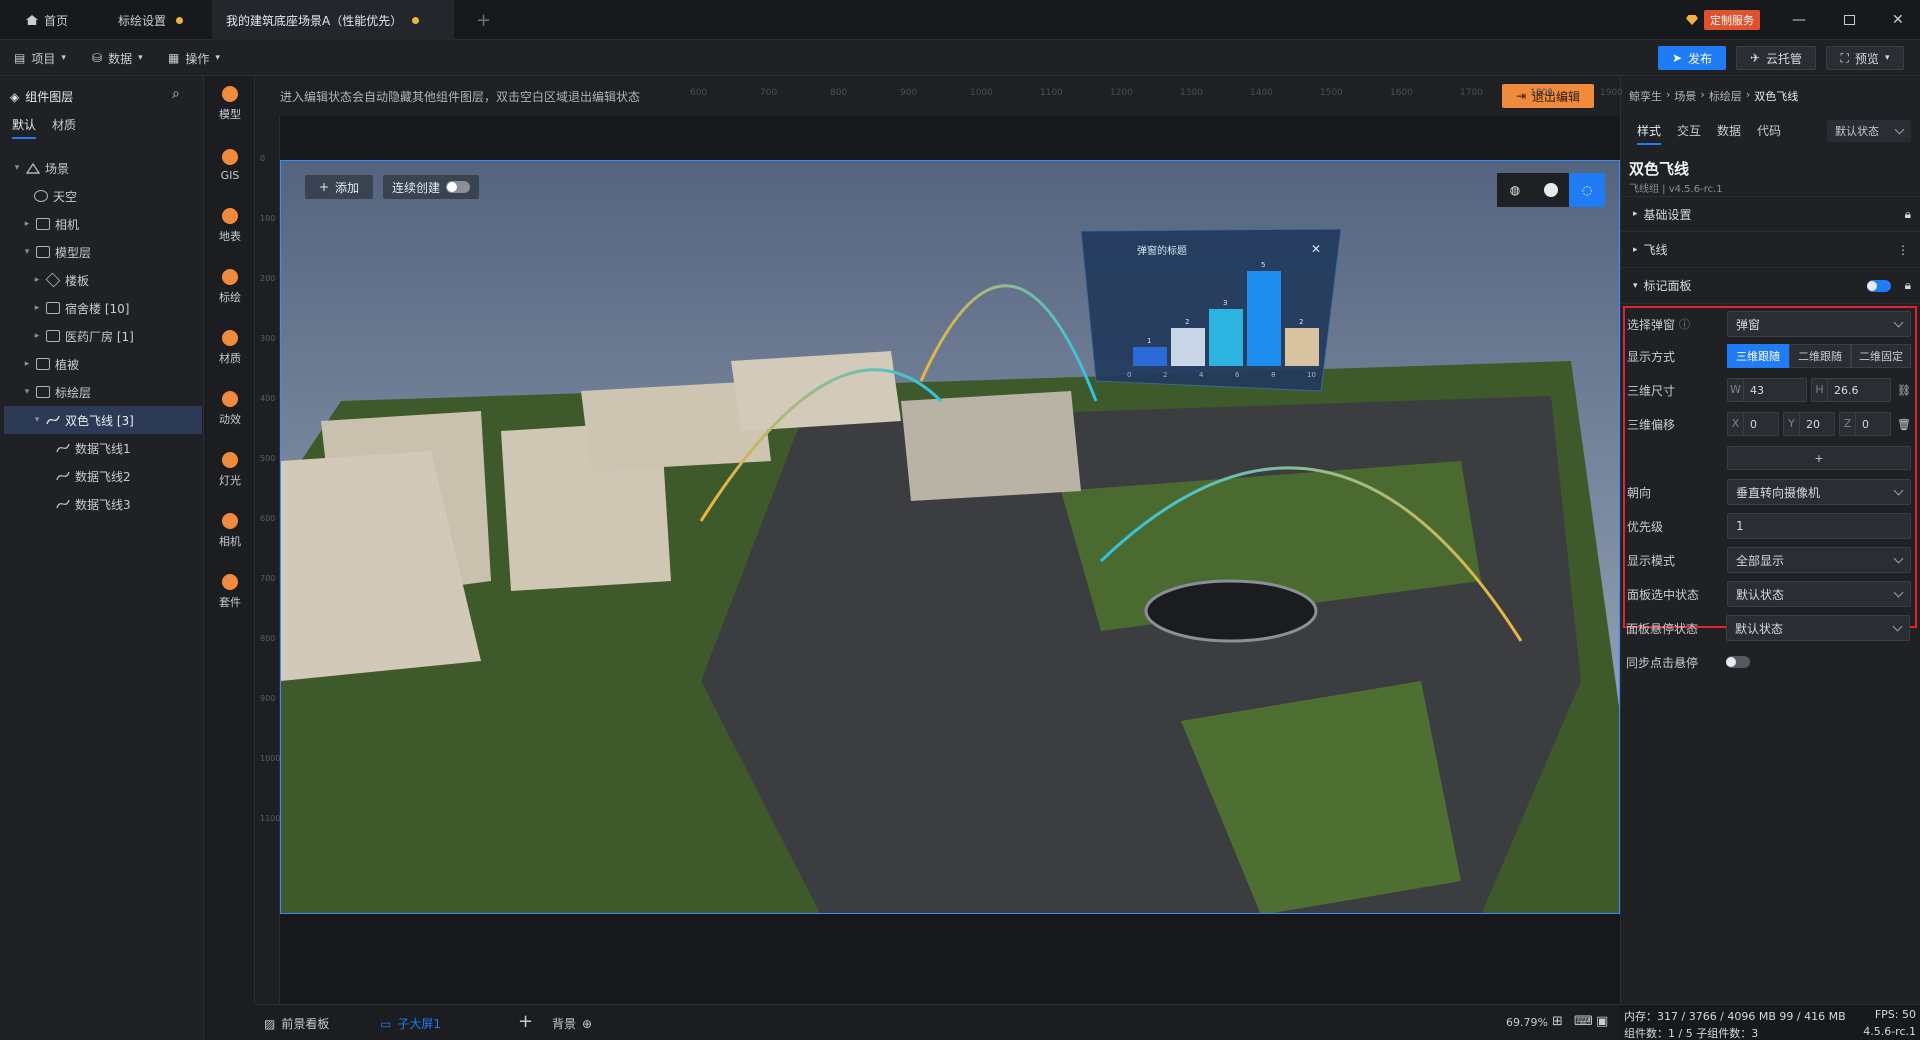 The image size is (1920, 1040). What do you see at coordinates (1904, 424) in the screenshot?
I see `trash-icon: 🗑︎` at bounding box center [1904, 424].